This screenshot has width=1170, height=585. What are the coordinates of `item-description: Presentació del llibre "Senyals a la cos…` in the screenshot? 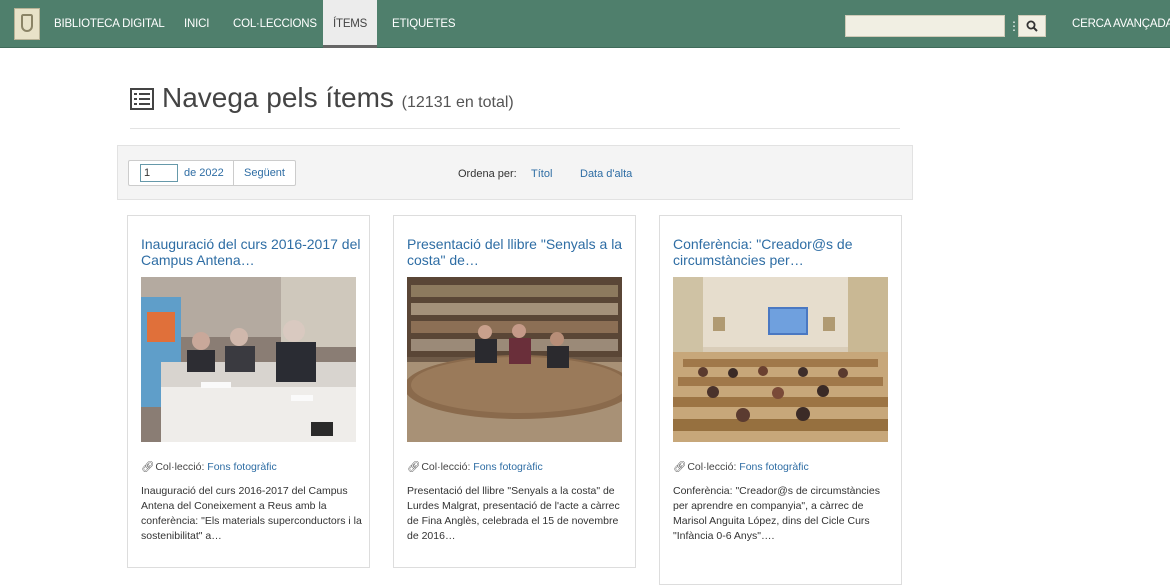 It's located at (513, 513).